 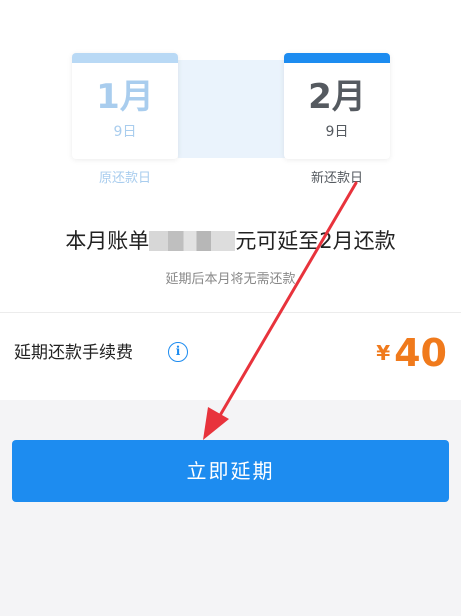 What do you see at coordinates (230, 279) in the screenshot?
I see `extension-note: 延期后本月将无需还款` at bounding box center [230, 279].